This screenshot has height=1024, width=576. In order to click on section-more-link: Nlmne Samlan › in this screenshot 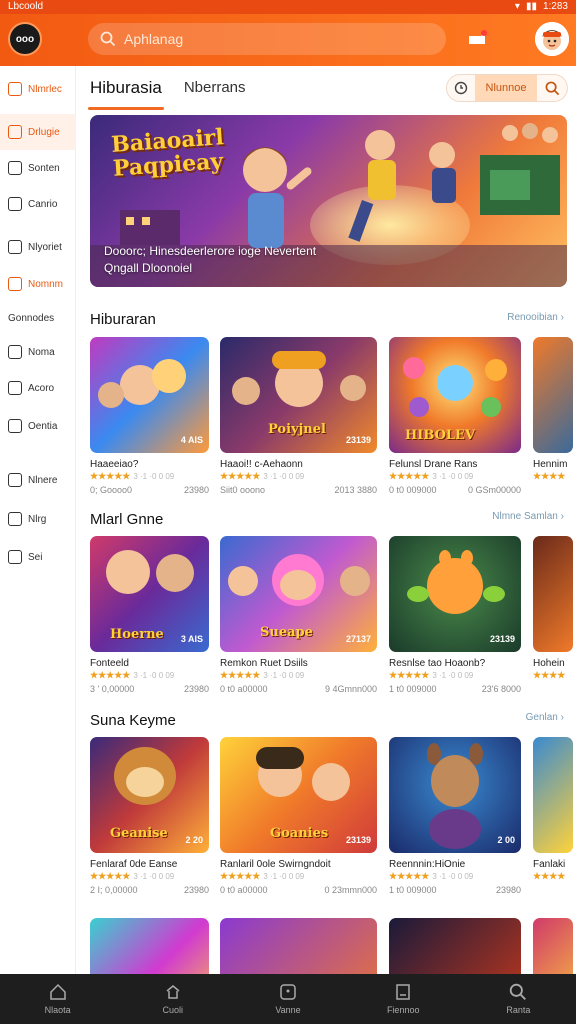, I will do `click(528, 516)`.